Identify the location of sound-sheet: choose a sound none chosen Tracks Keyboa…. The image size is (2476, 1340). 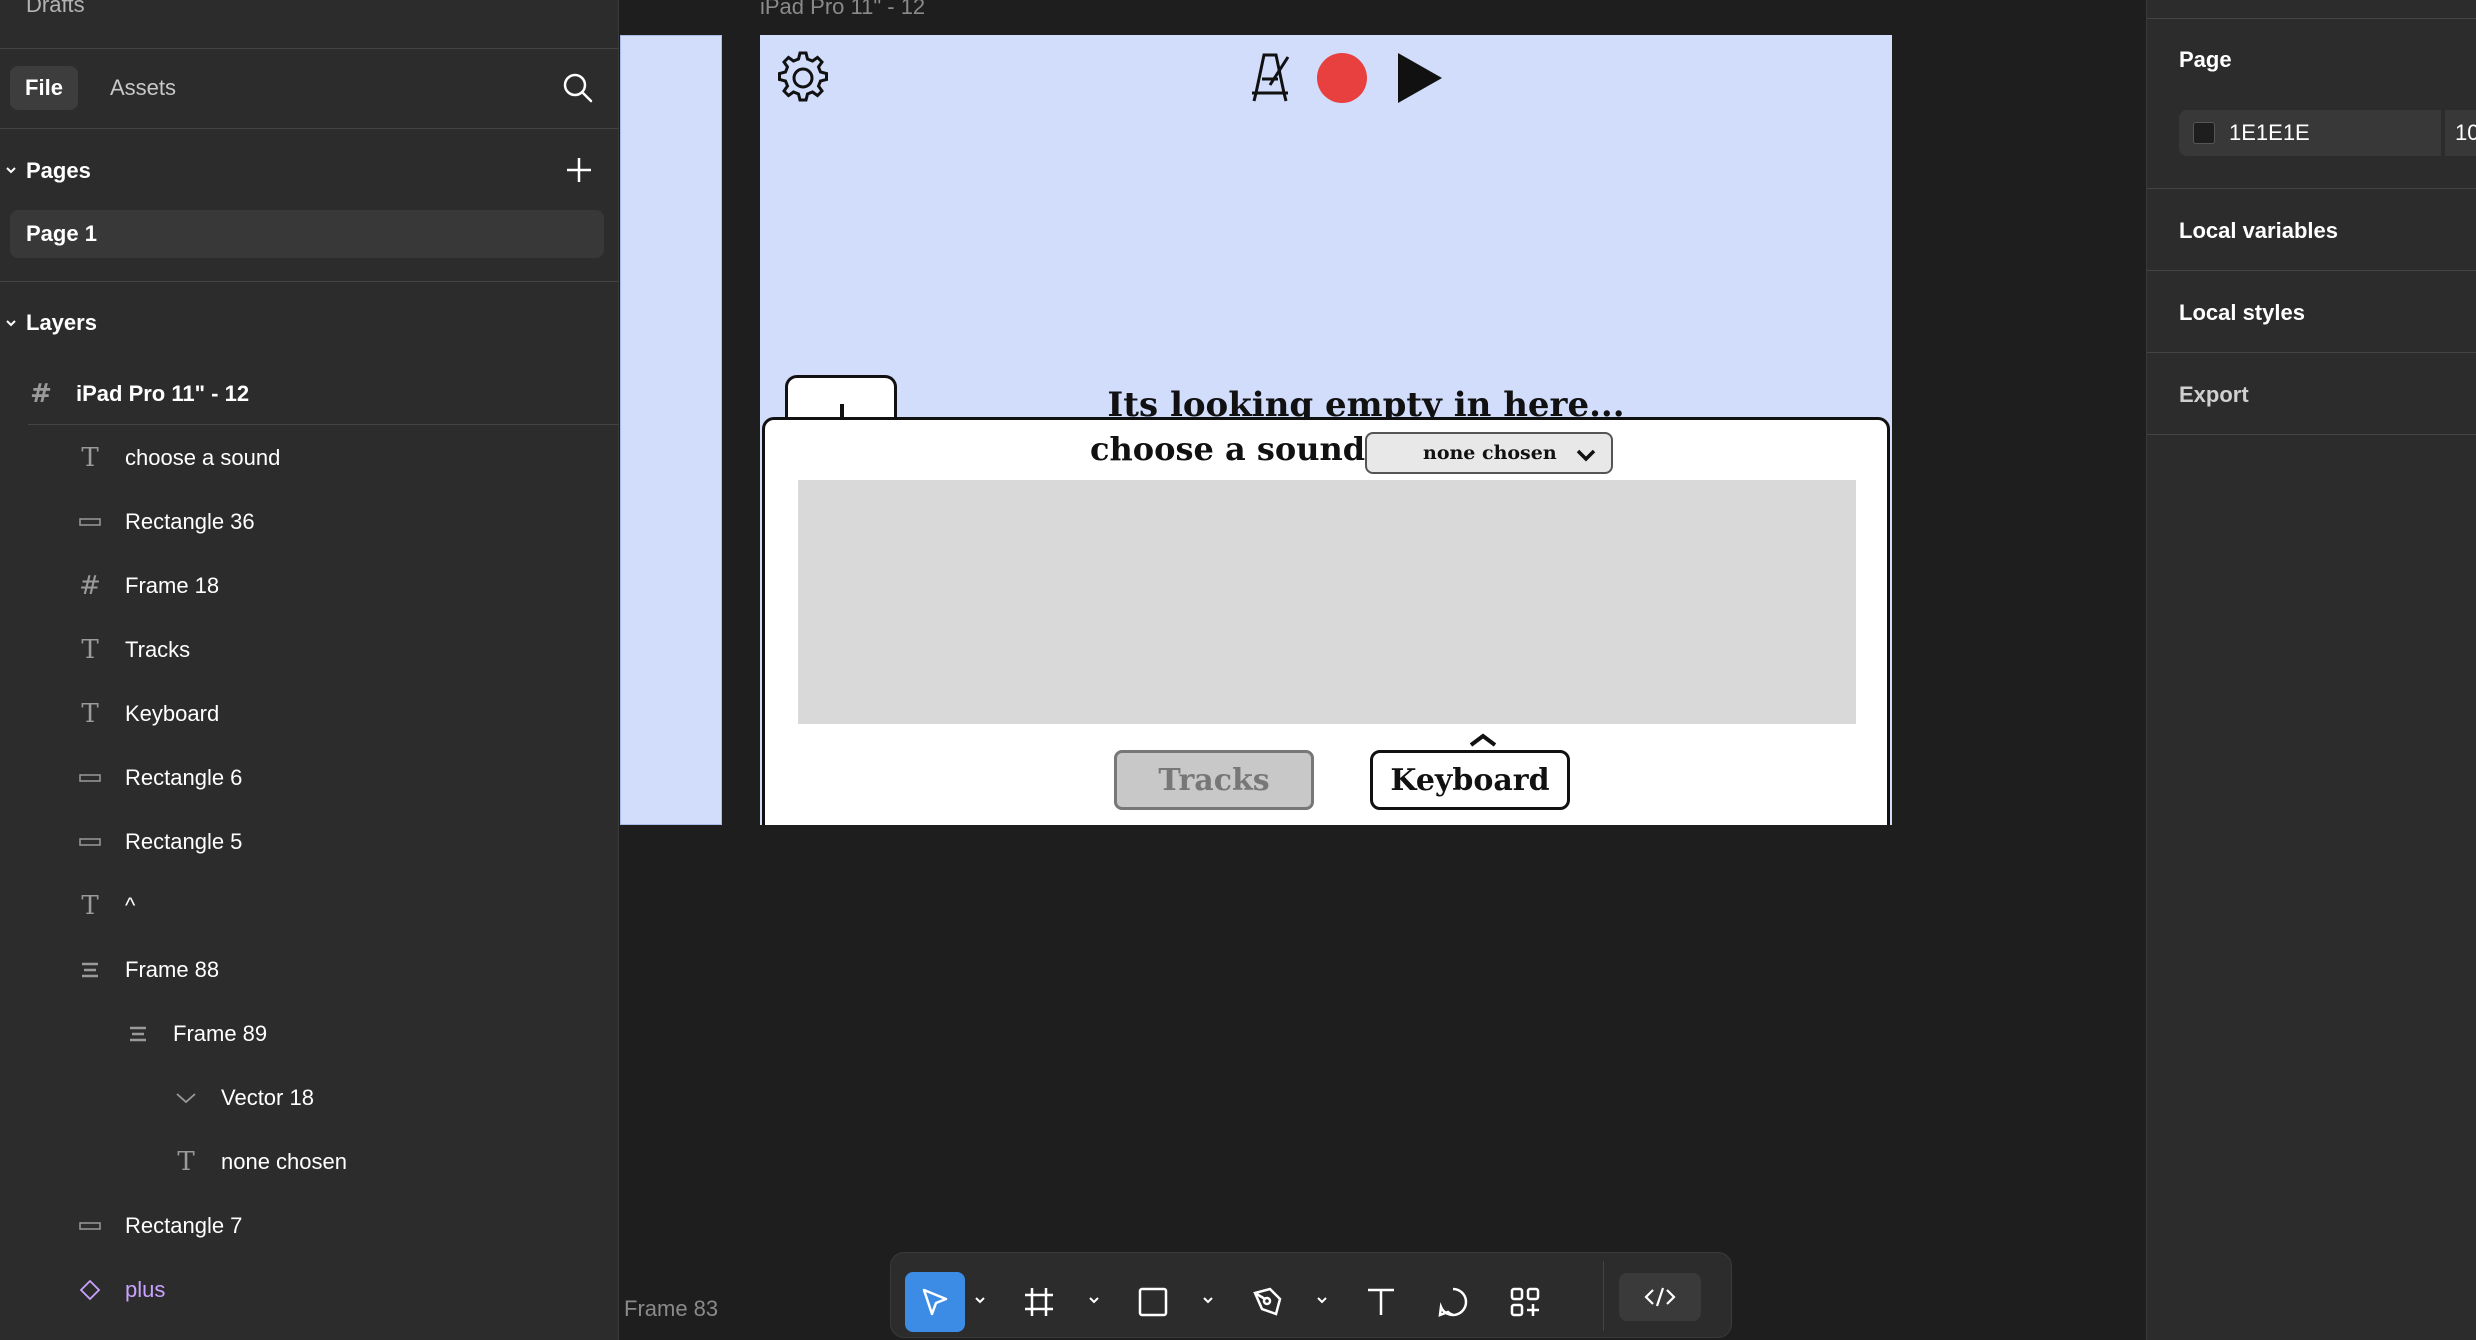
(1326, 621).